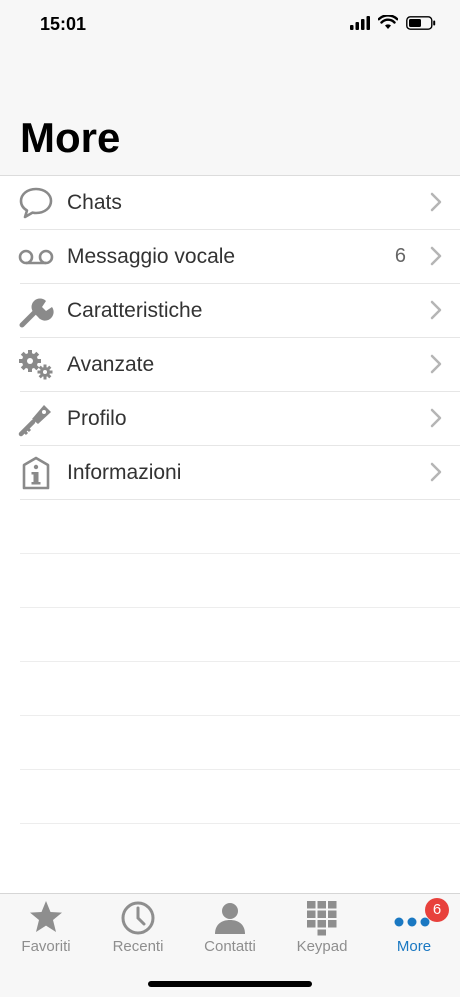 The width and height of the screenshot is (460, 997). What do you see at coordinates (36, 365) in the screenshot?
I see `gears-icon` at bounding box center [36, 365].